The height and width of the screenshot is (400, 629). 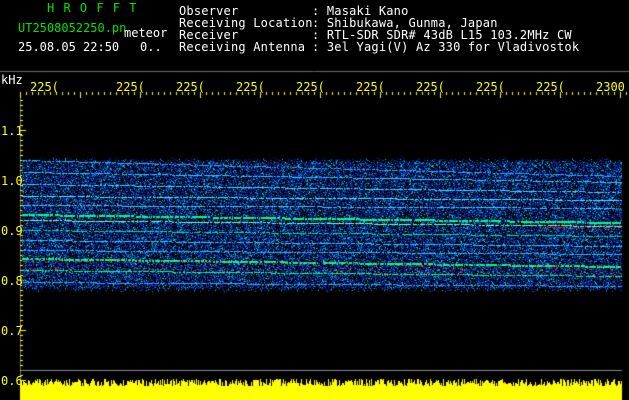 What do you see at coordinates (12, 131) in the screenshot?
I see `y-tick-label: 1.1` at bounding box center [12, 131].